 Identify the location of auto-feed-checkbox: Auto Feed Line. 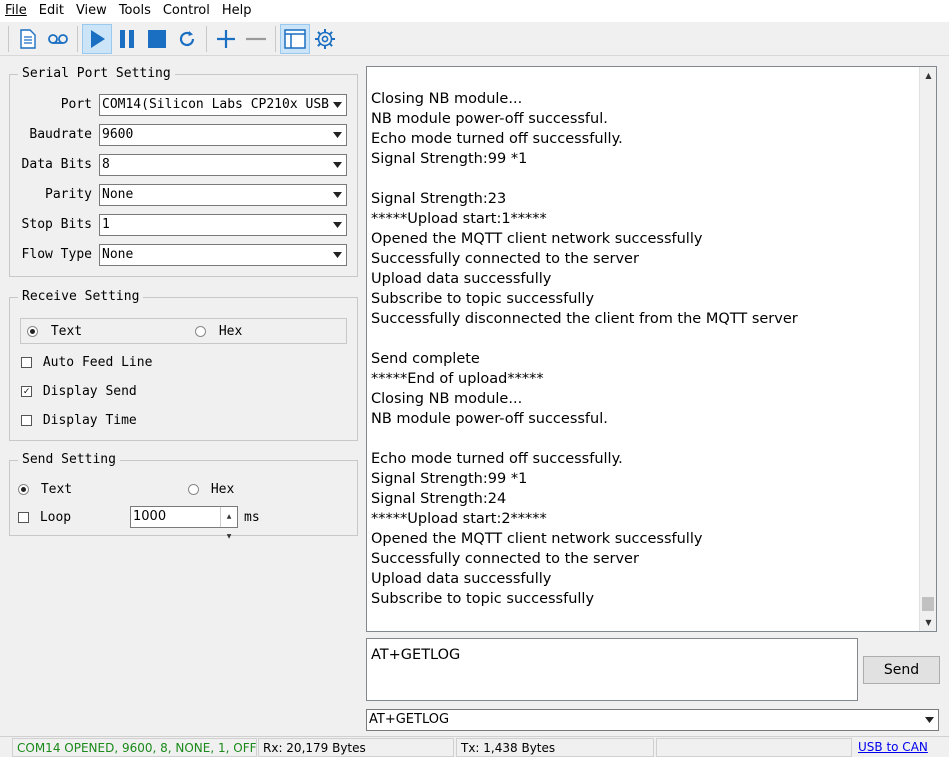
(86, 362).